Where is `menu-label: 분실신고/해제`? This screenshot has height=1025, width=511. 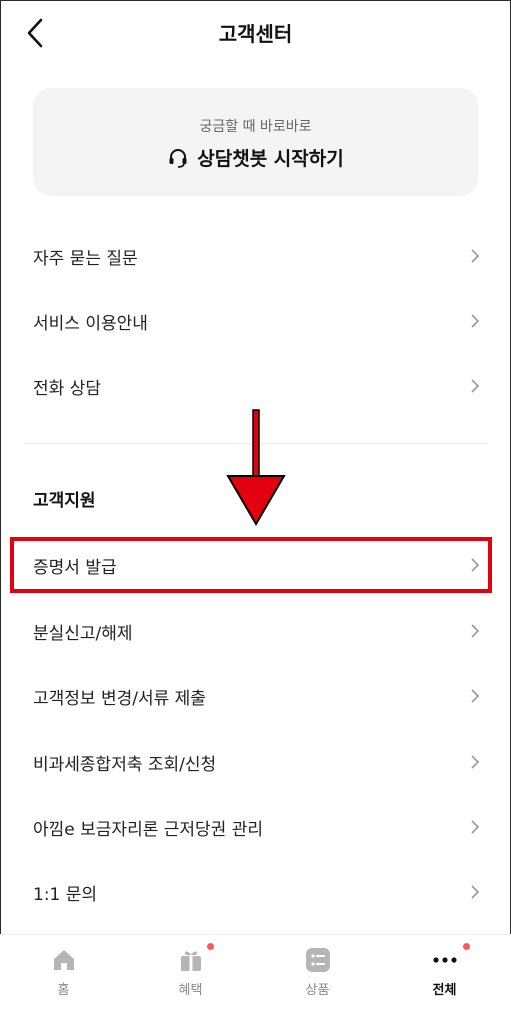
menu-label: 분실신고/해제 is located at coordinates (83, 634).